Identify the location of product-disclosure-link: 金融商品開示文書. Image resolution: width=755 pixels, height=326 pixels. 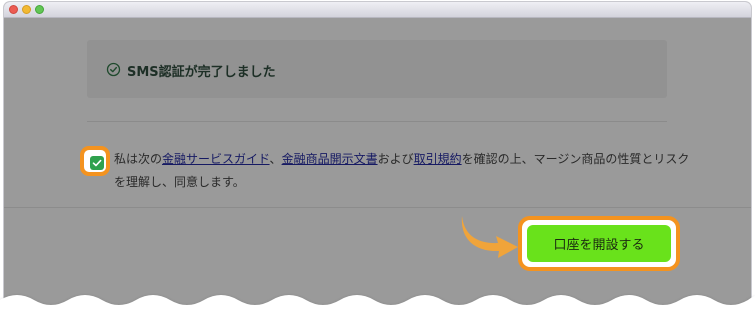
(330, 159).